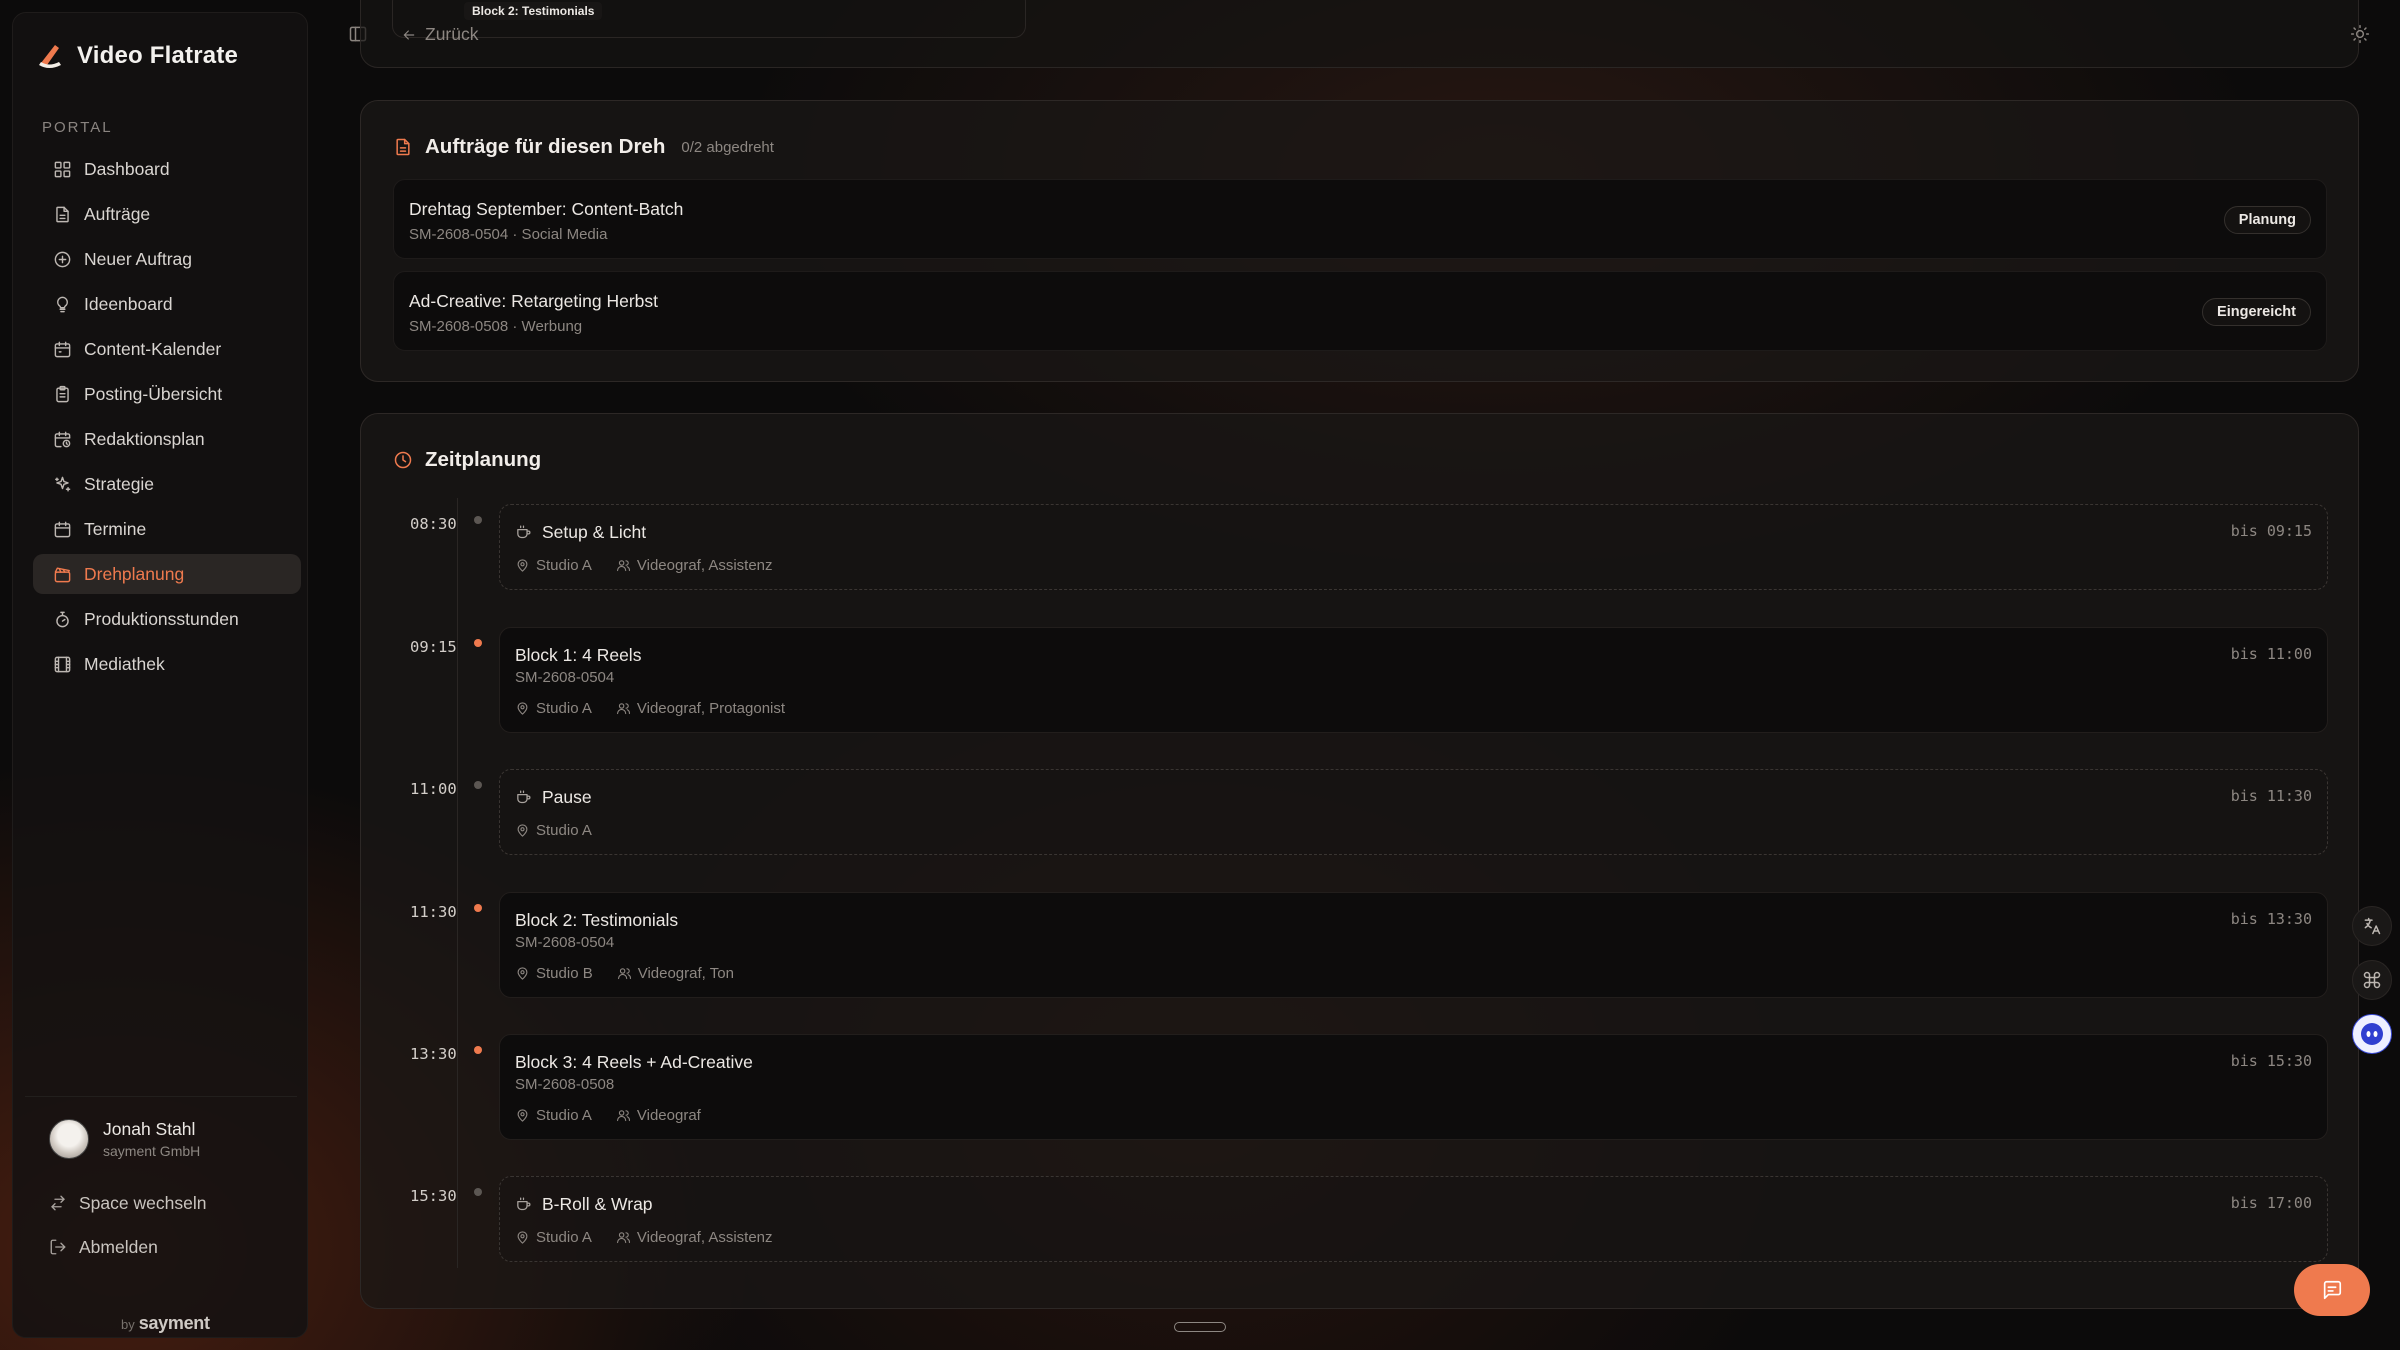  Describe the element at coordinates (62, 619) in the screenshot. I see `timer-icon` at that location.